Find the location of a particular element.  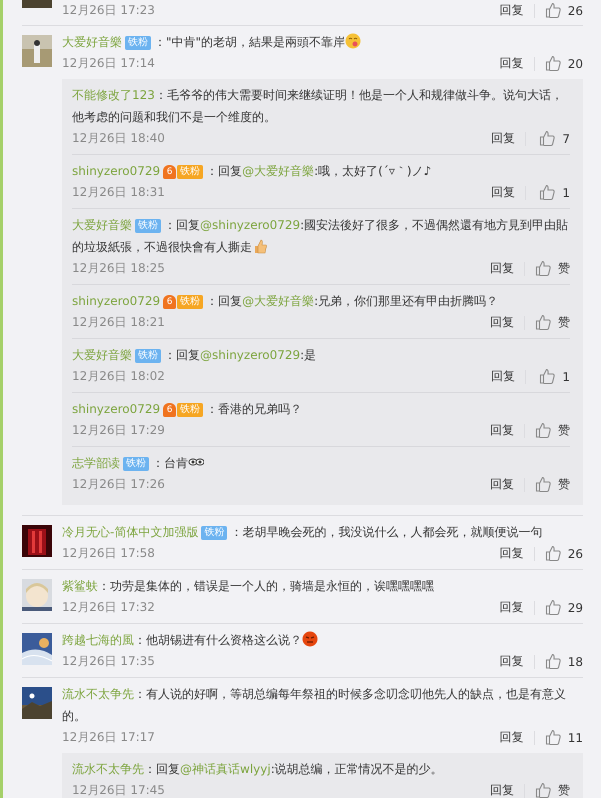

comment-text: 流水不太争先：有人说的好啊，等胡总编每年祭祖的时候多念叨念叨他先人的缺点，也是有意义的。 is located at coordinates (314, 705).